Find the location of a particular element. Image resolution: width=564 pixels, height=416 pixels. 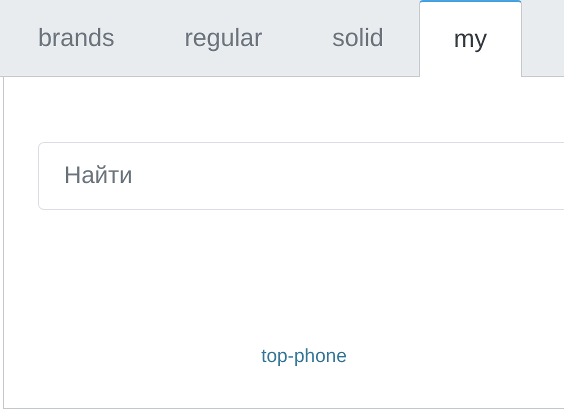

icon-link: top-phone is located at coordinates (304, 357).